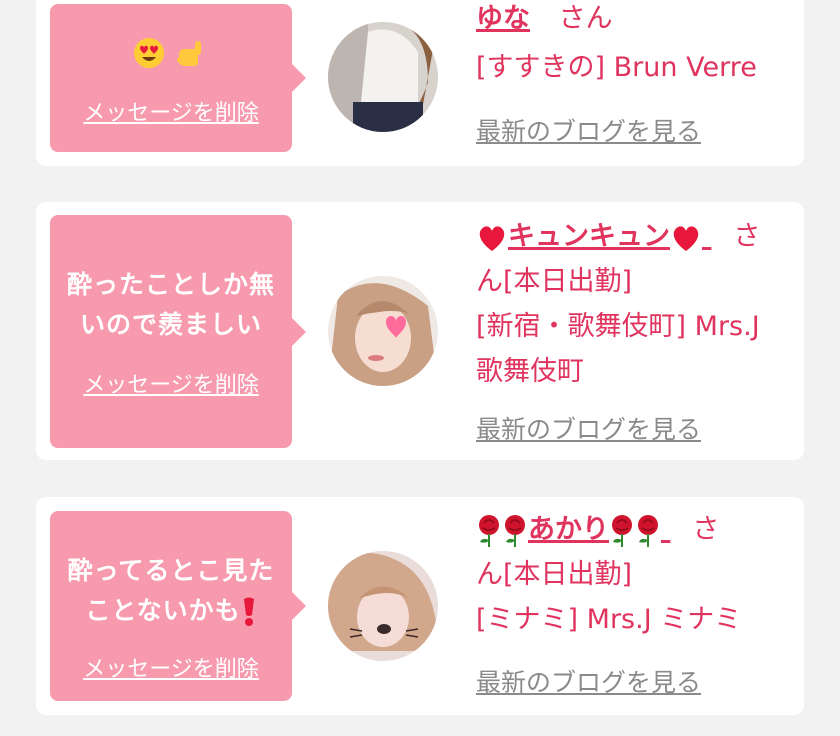 The image size is (840, 736). I want to click on shop-name: [すすきの] Brun Verre, so click(616, 67).